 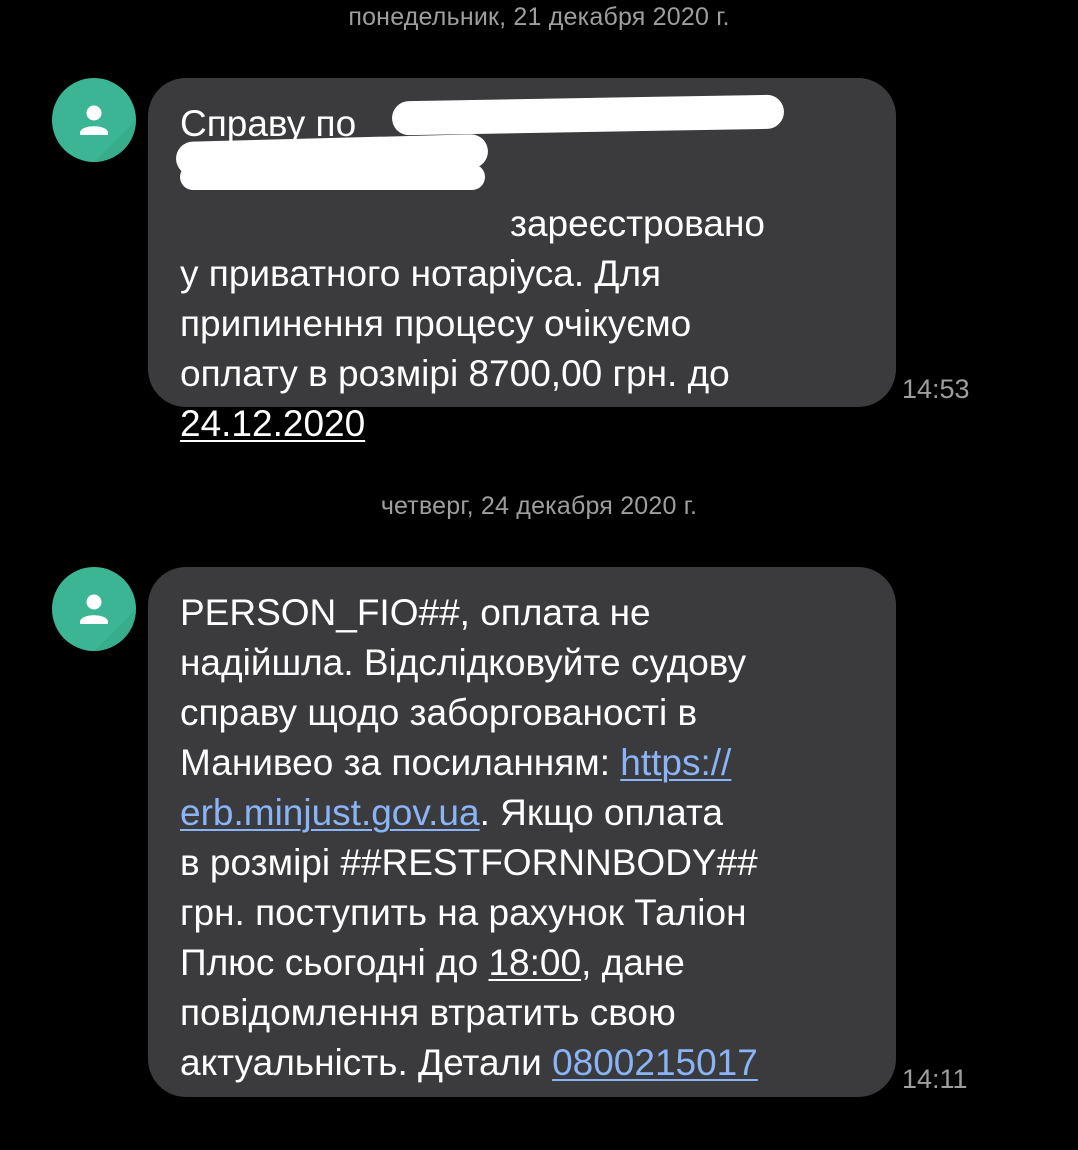 I want to click on message-line: Плюс сьогодні до 18:00, дане, so click(x=523, y=963).